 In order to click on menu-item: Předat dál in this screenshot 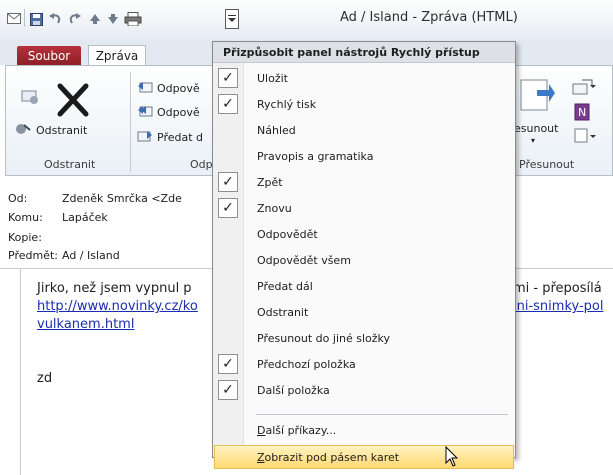, I will do `click(364, 286)`.